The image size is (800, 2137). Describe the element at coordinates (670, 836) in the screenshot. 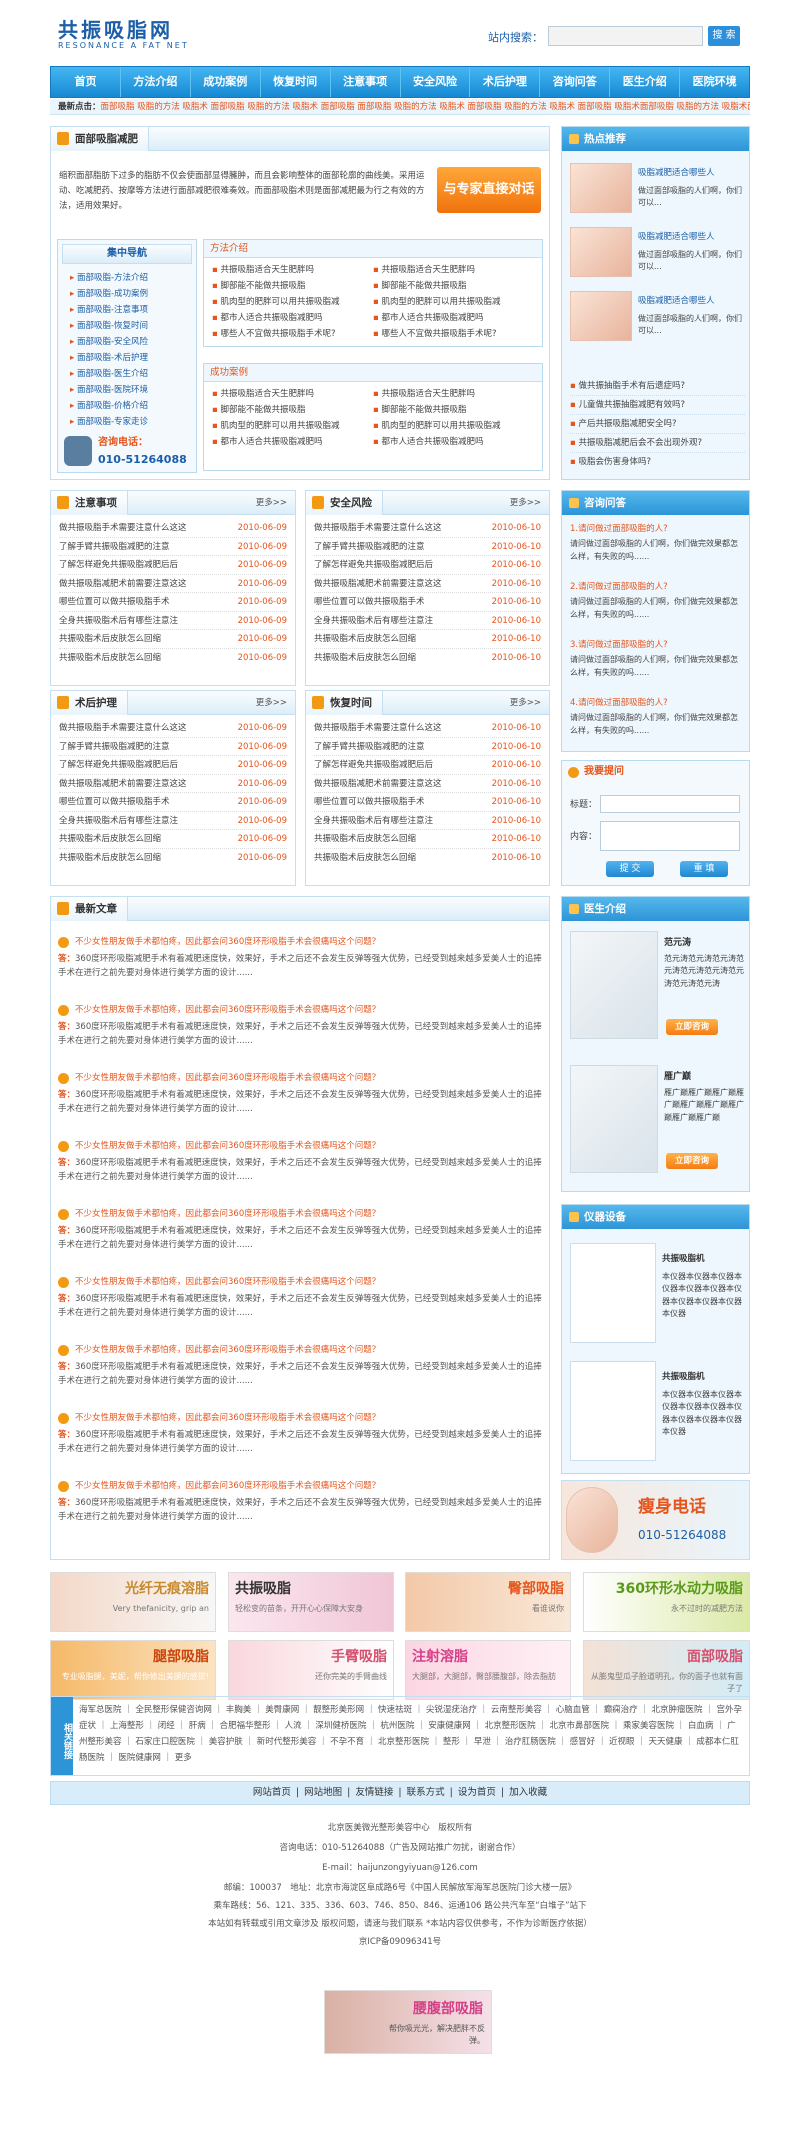

I see `ask-content-input` at that location.